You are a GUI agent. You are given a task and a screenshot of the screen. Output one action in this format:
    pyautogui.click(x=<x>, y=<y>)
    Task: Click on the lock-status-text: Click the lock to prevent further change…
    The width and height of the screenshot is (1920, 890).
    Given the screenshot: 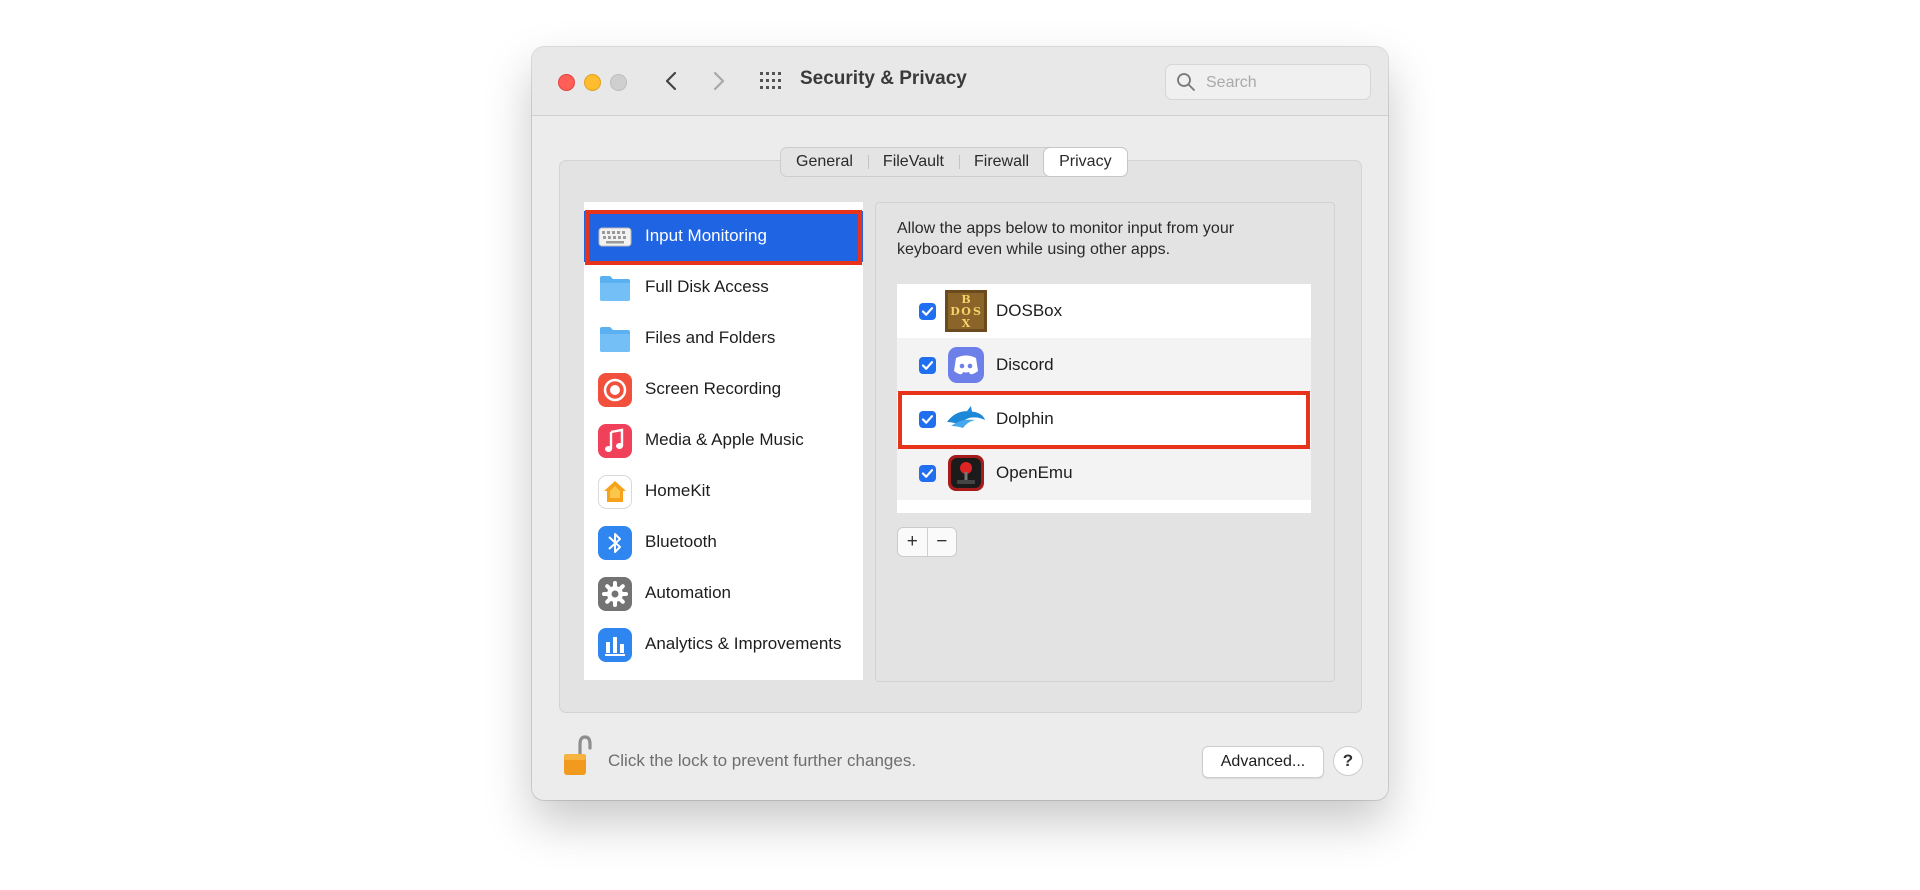 What is the action you would take?
    pyautogui.click(x=762, y=760)
    